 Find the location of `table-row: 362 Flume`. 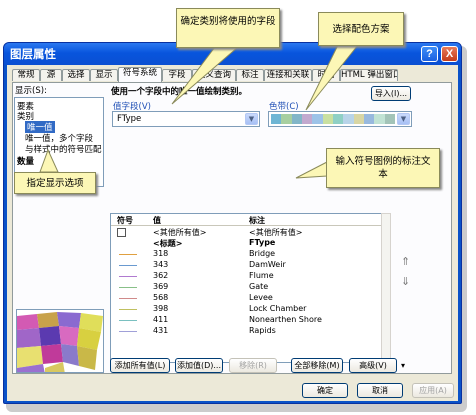

table-row: 362 Flume is located at coordinates (246, 276).